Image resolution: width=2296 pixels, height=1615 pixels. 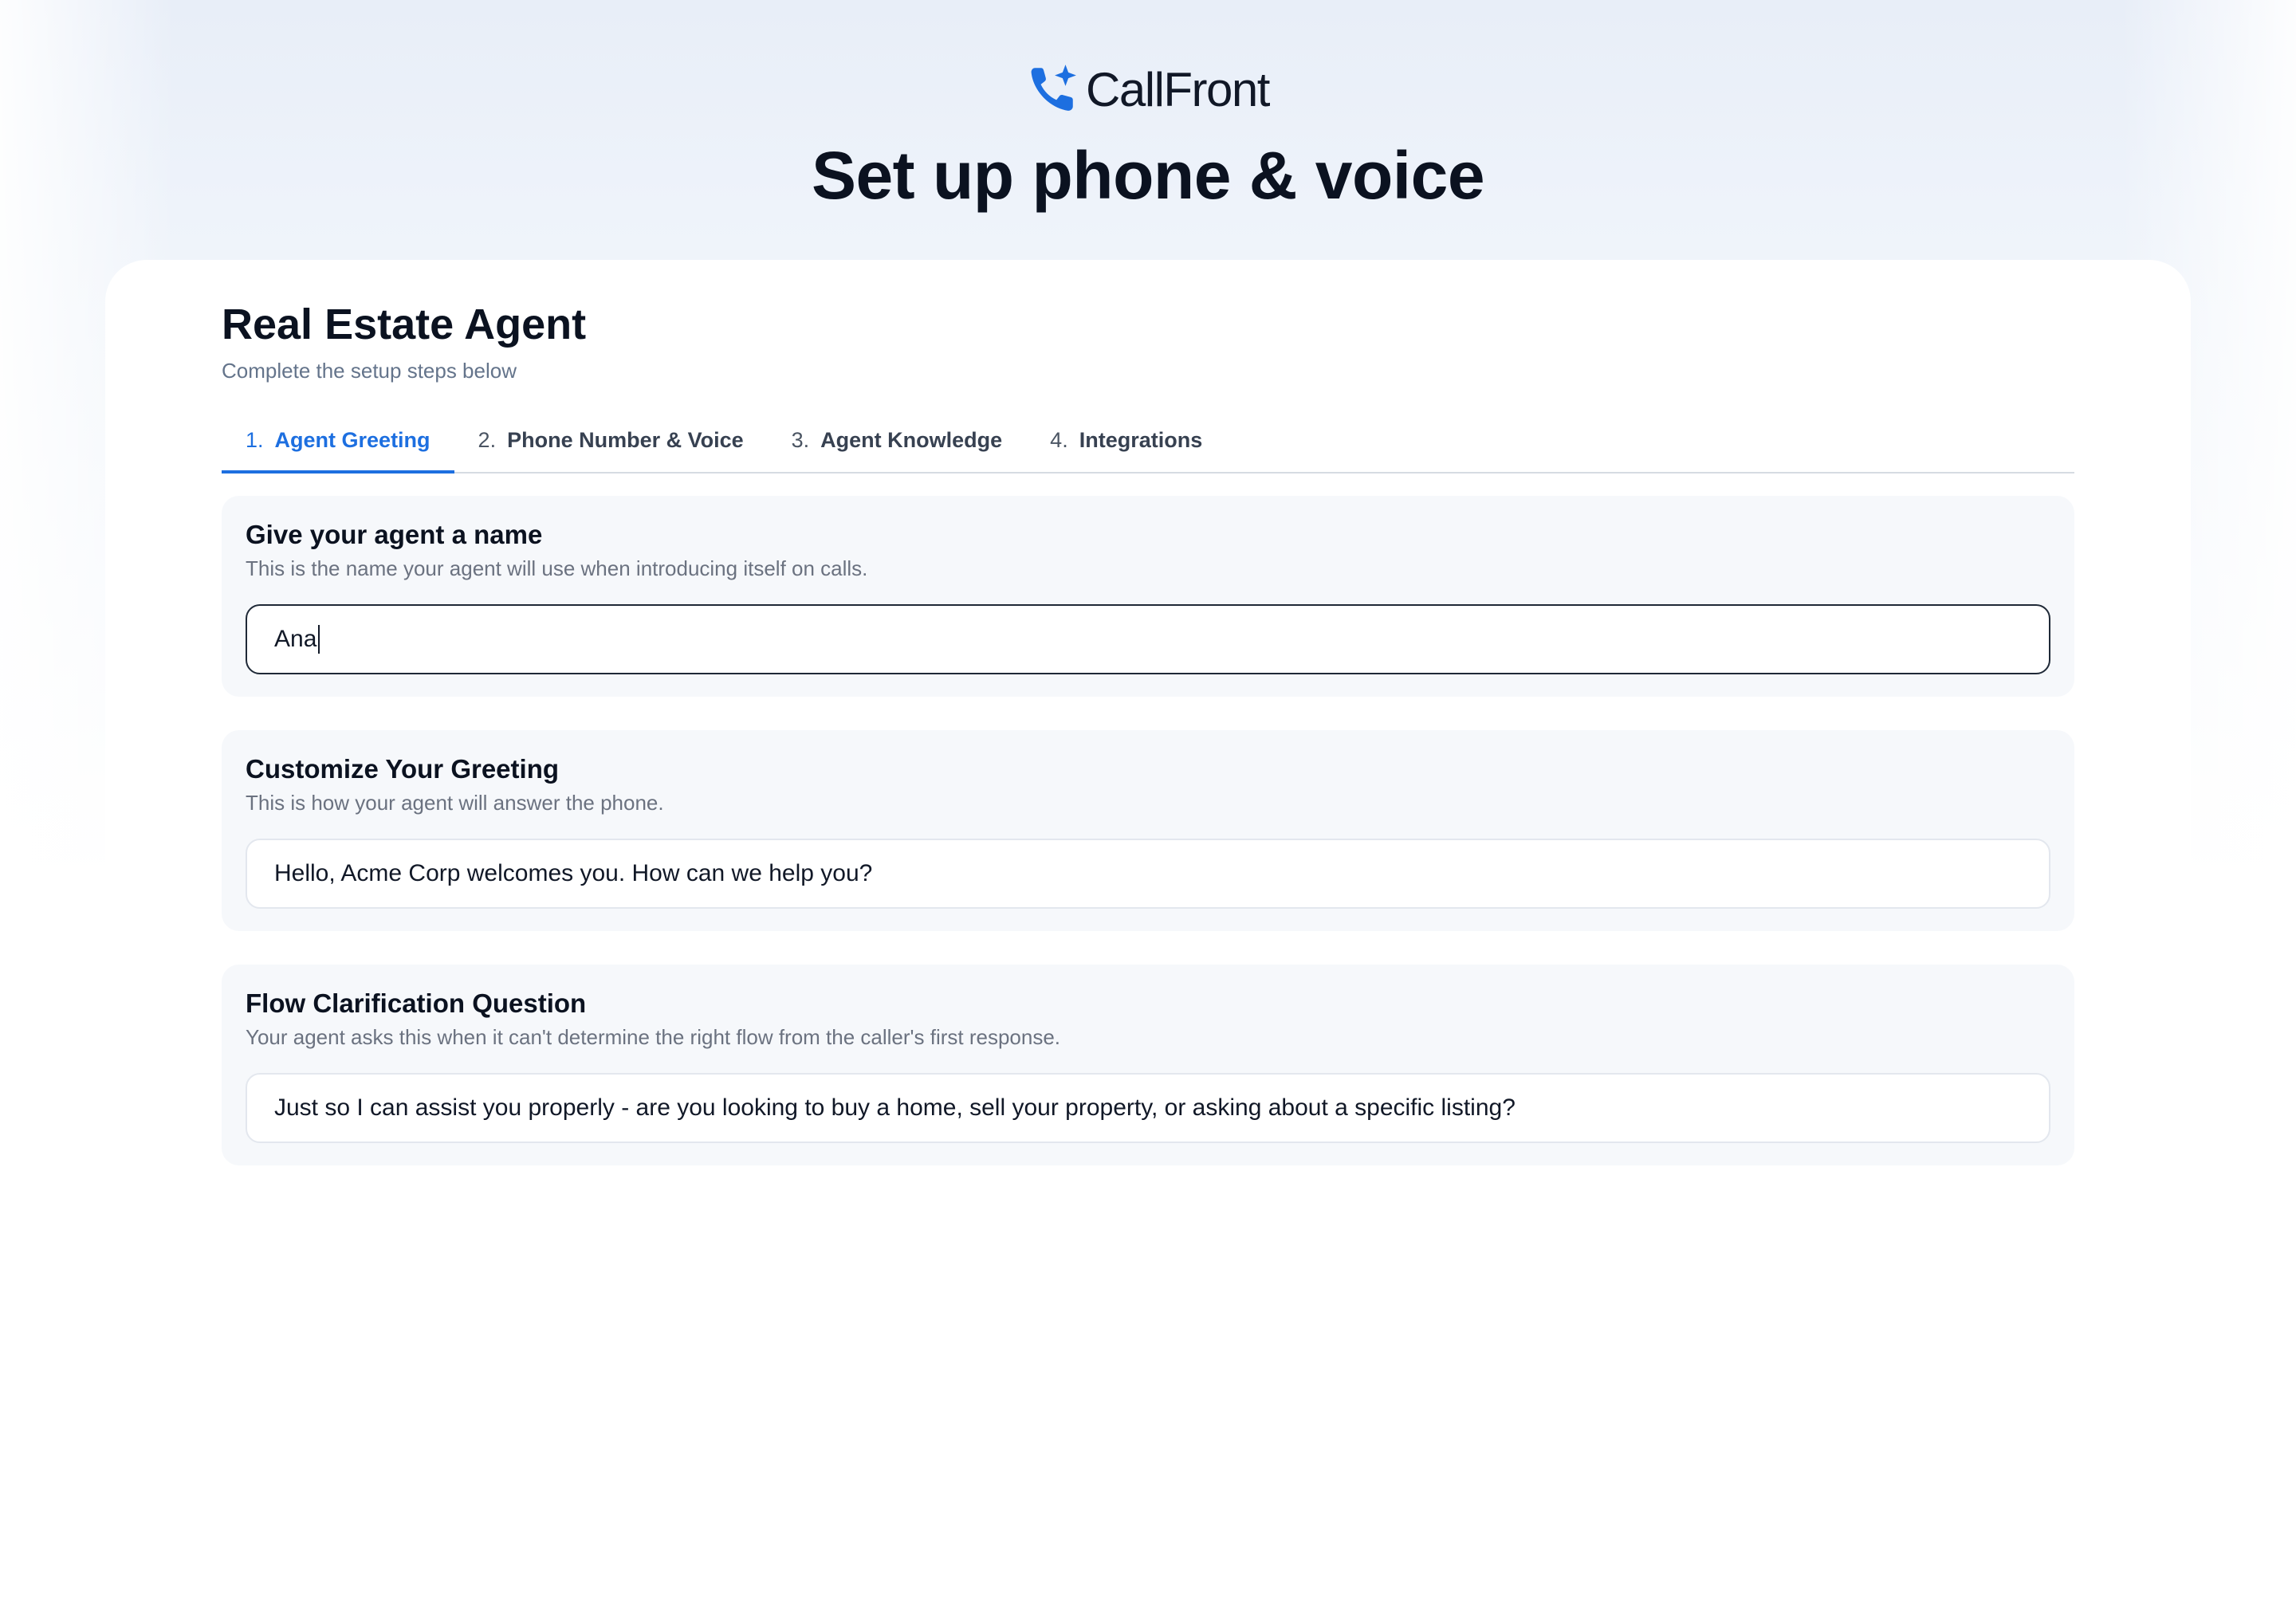 I want to click on tab-phone-number-voice: 2. Phone Number & Voice, so click(x=611, y=440).